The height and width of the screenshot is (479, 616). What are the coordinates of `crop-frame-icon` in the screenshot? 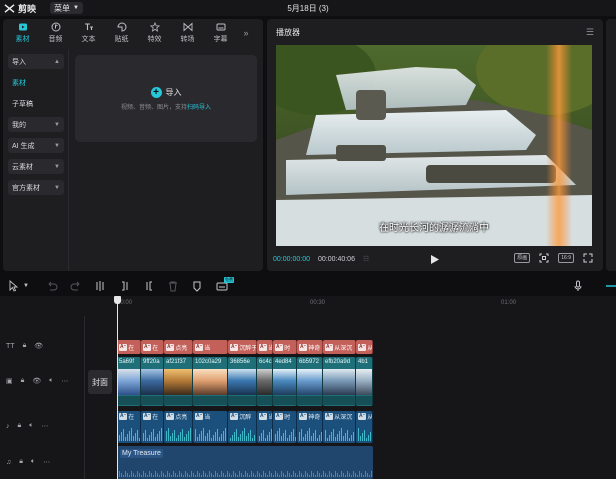 It's located at (544, 258).